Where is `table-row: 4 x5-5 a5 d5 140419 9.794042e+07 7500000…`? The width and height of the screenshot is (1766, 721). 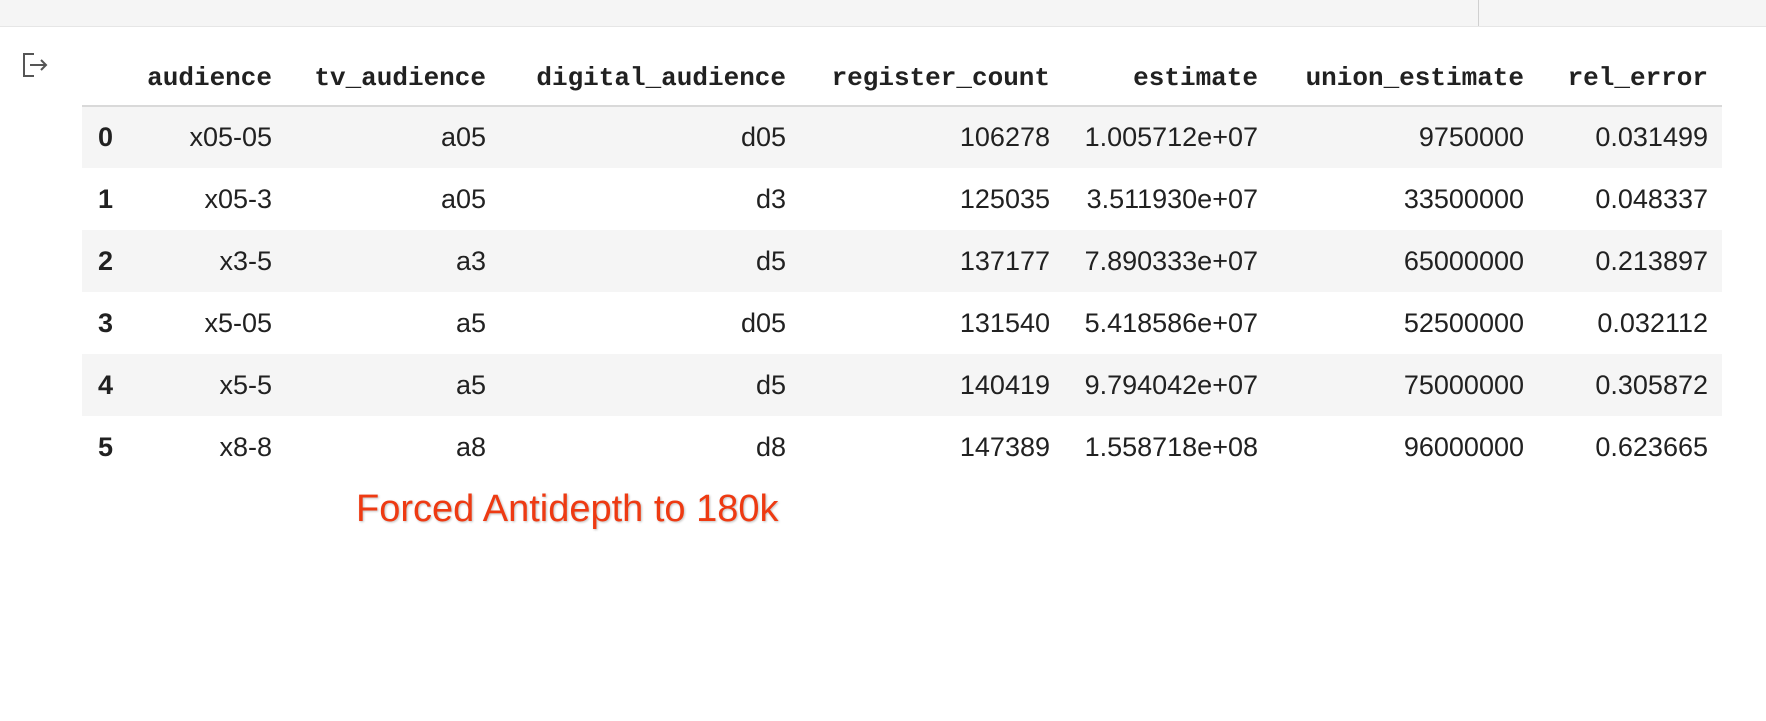
table-row: 4 x5-5 a5 d5 140419 9.794042e+07 7500000… is located at coordinates (902, 385).